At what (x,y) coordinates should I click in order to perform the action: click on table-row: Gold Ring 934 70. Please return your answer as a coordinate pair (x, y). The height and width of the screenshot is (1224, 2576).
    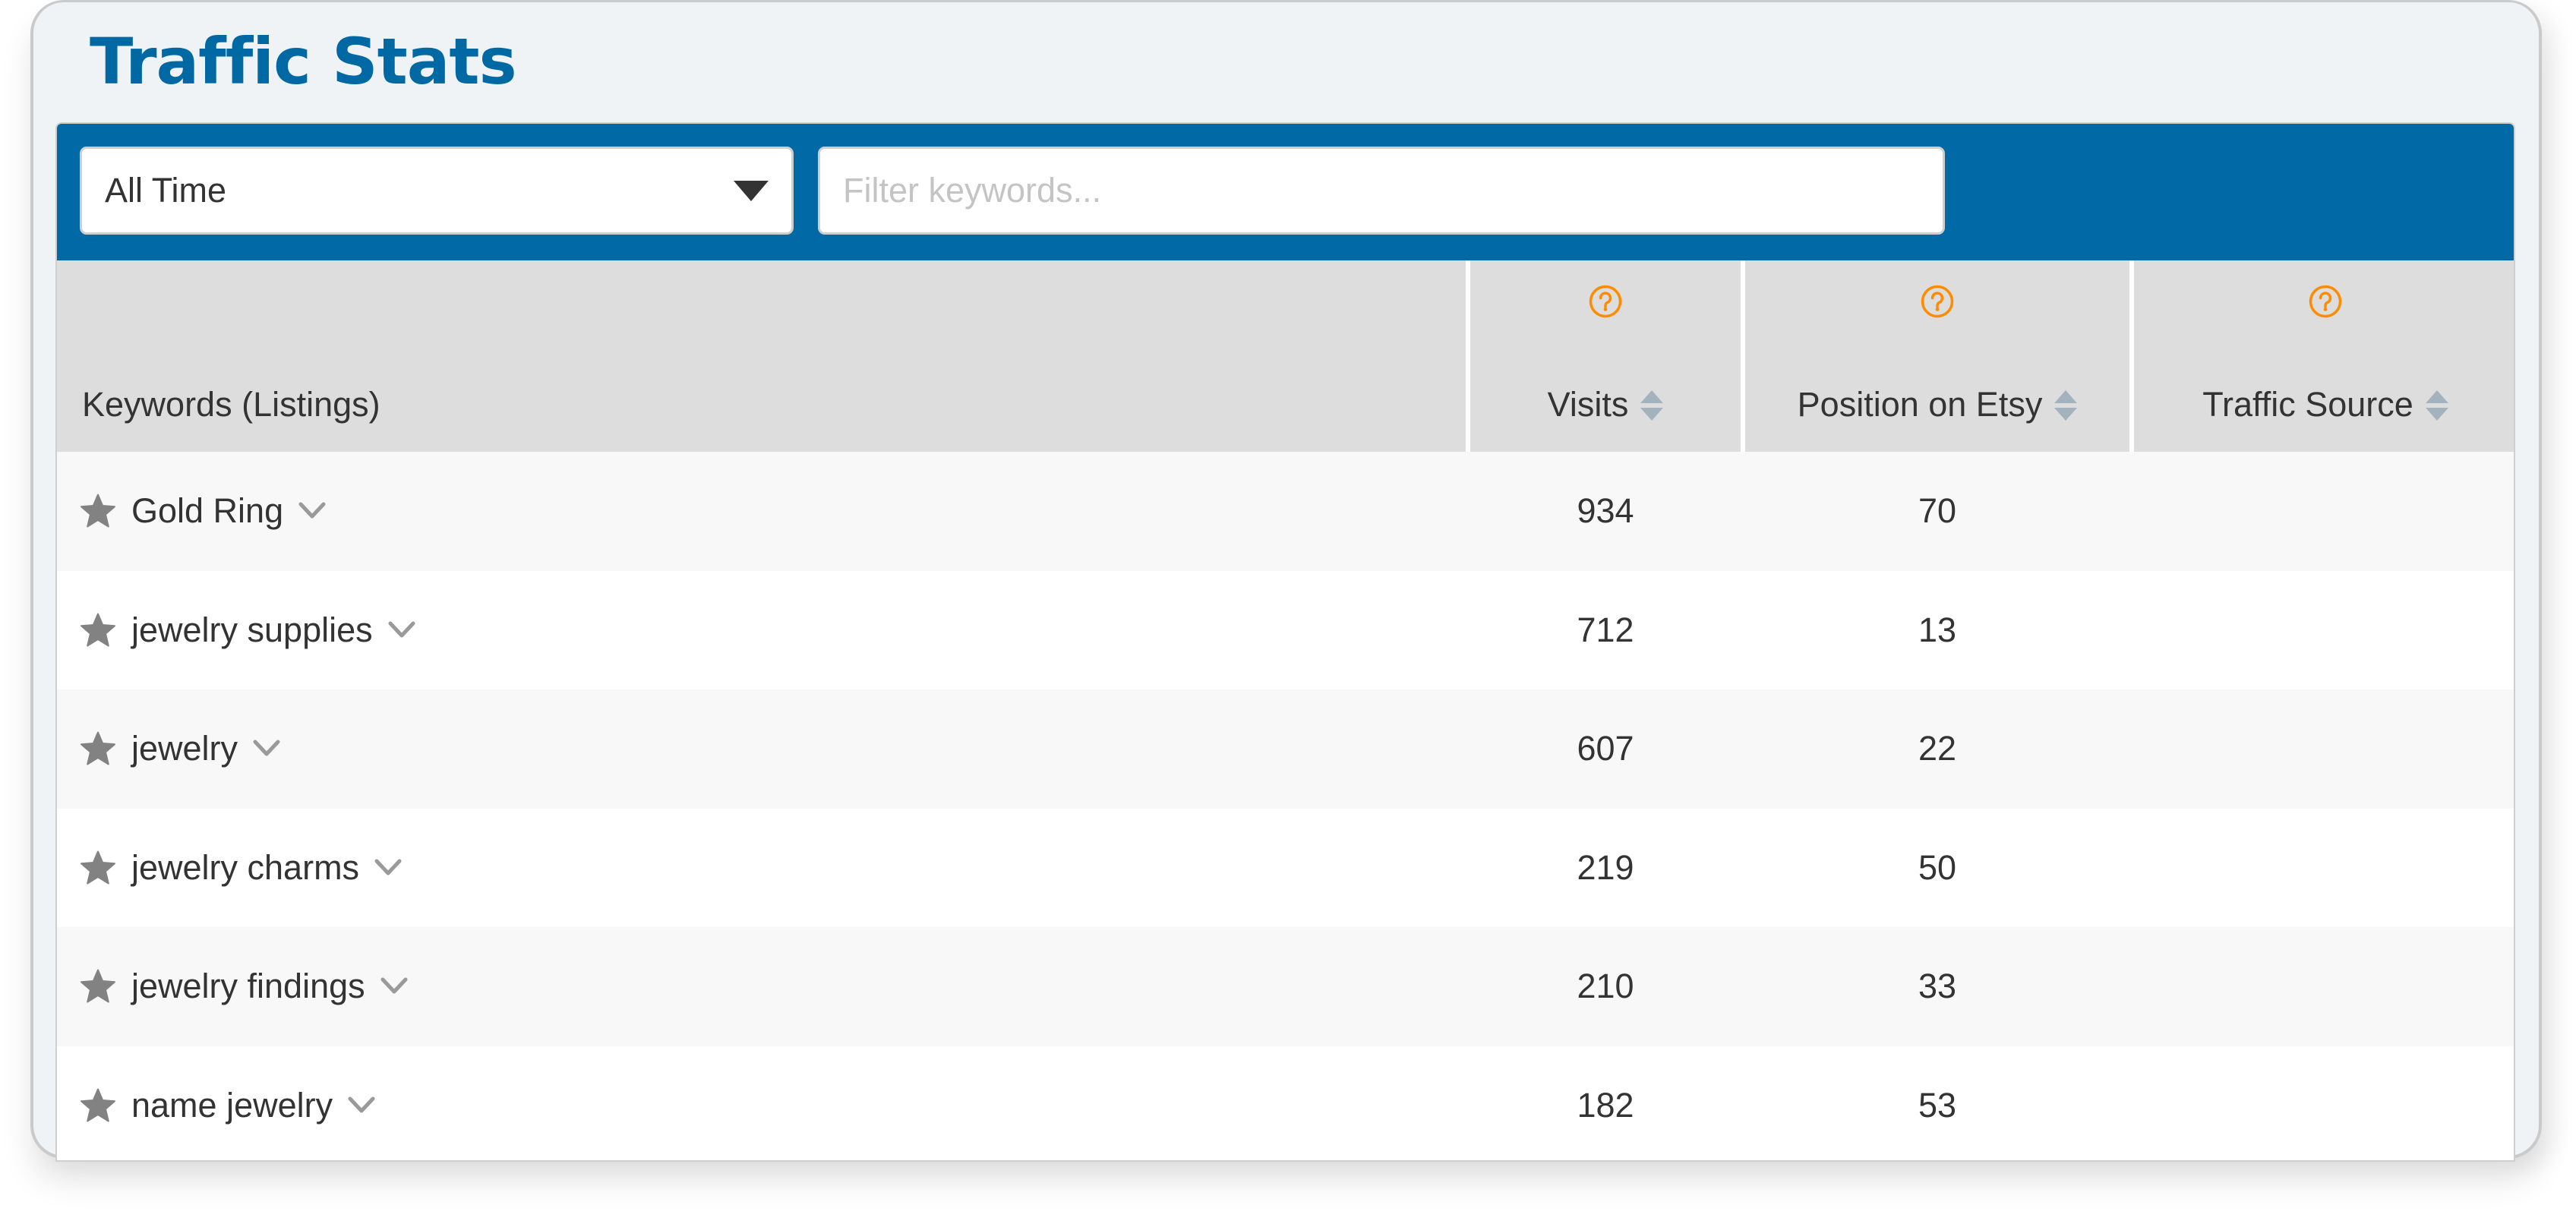
    Looking at the image, I should click on (1285, 511).